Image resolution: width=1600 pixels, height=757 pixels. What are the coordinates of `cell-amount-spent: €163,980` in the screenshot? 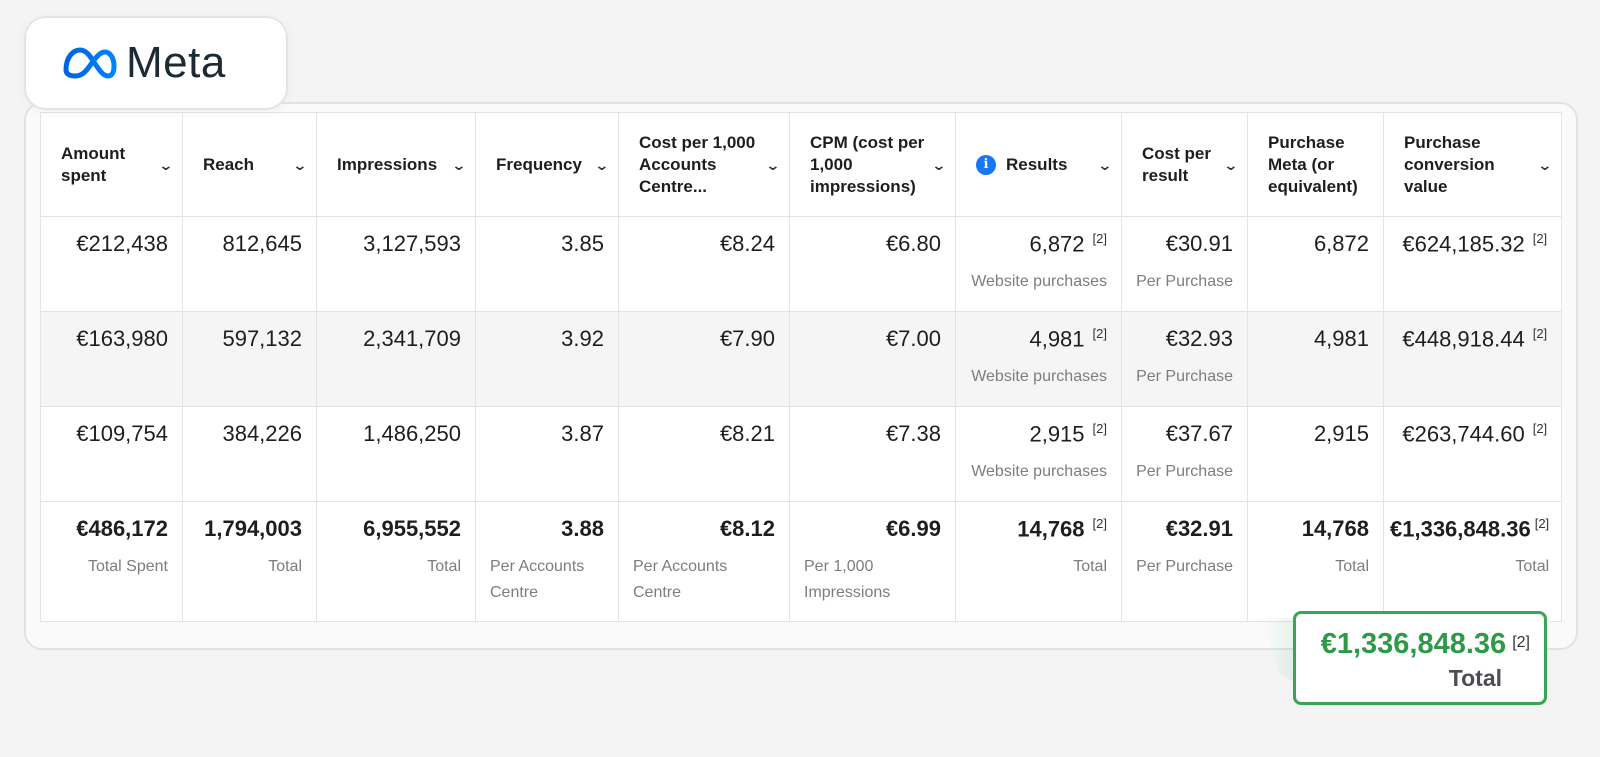 It's located at (111, 359).